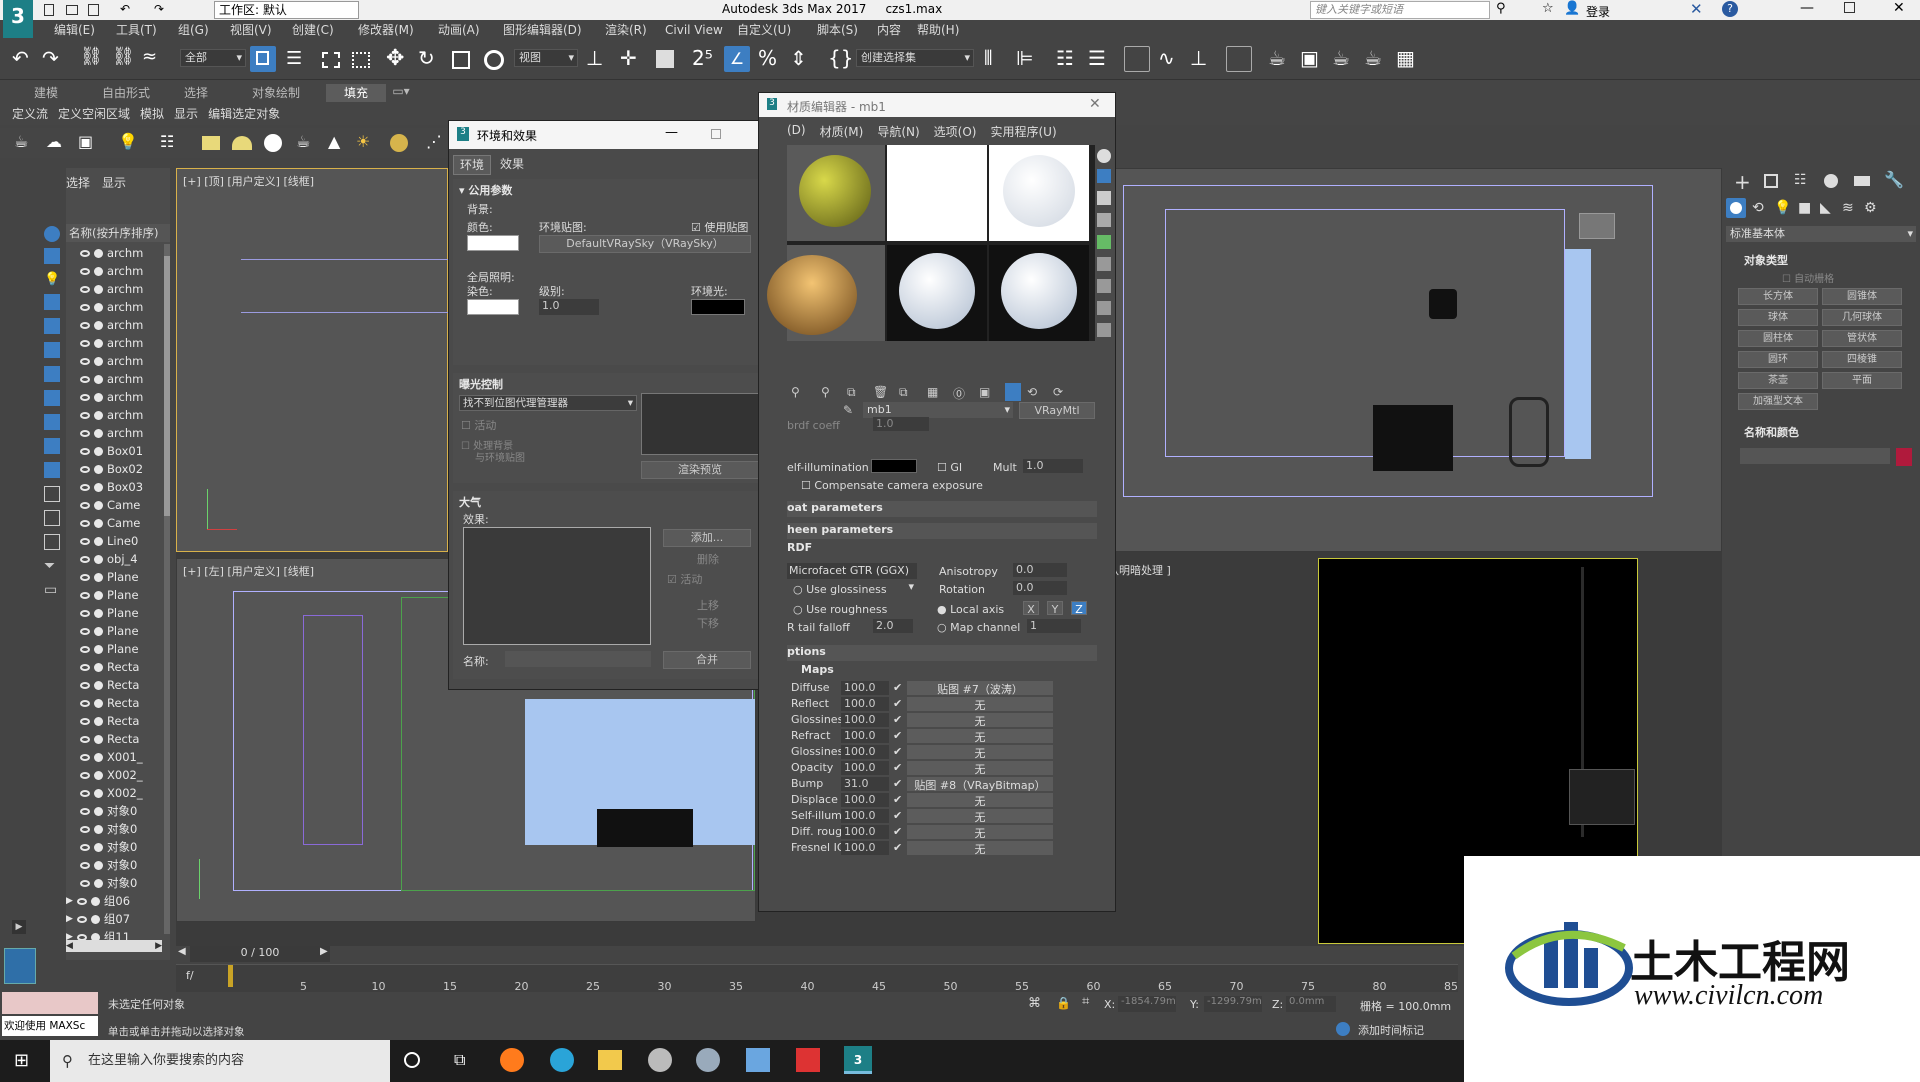  I want to click on schematic-view-icon: ⊥, so click(1198, 58).